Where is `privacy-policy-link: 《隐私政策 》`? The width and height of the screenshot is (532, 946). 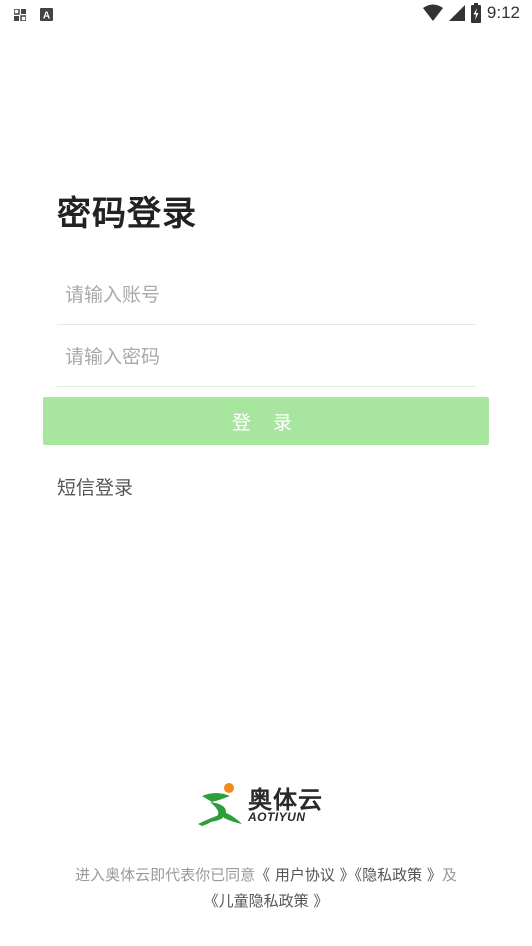
privacy-policy-link: 《隐私政策 》 is located at coordinates (398, 875).